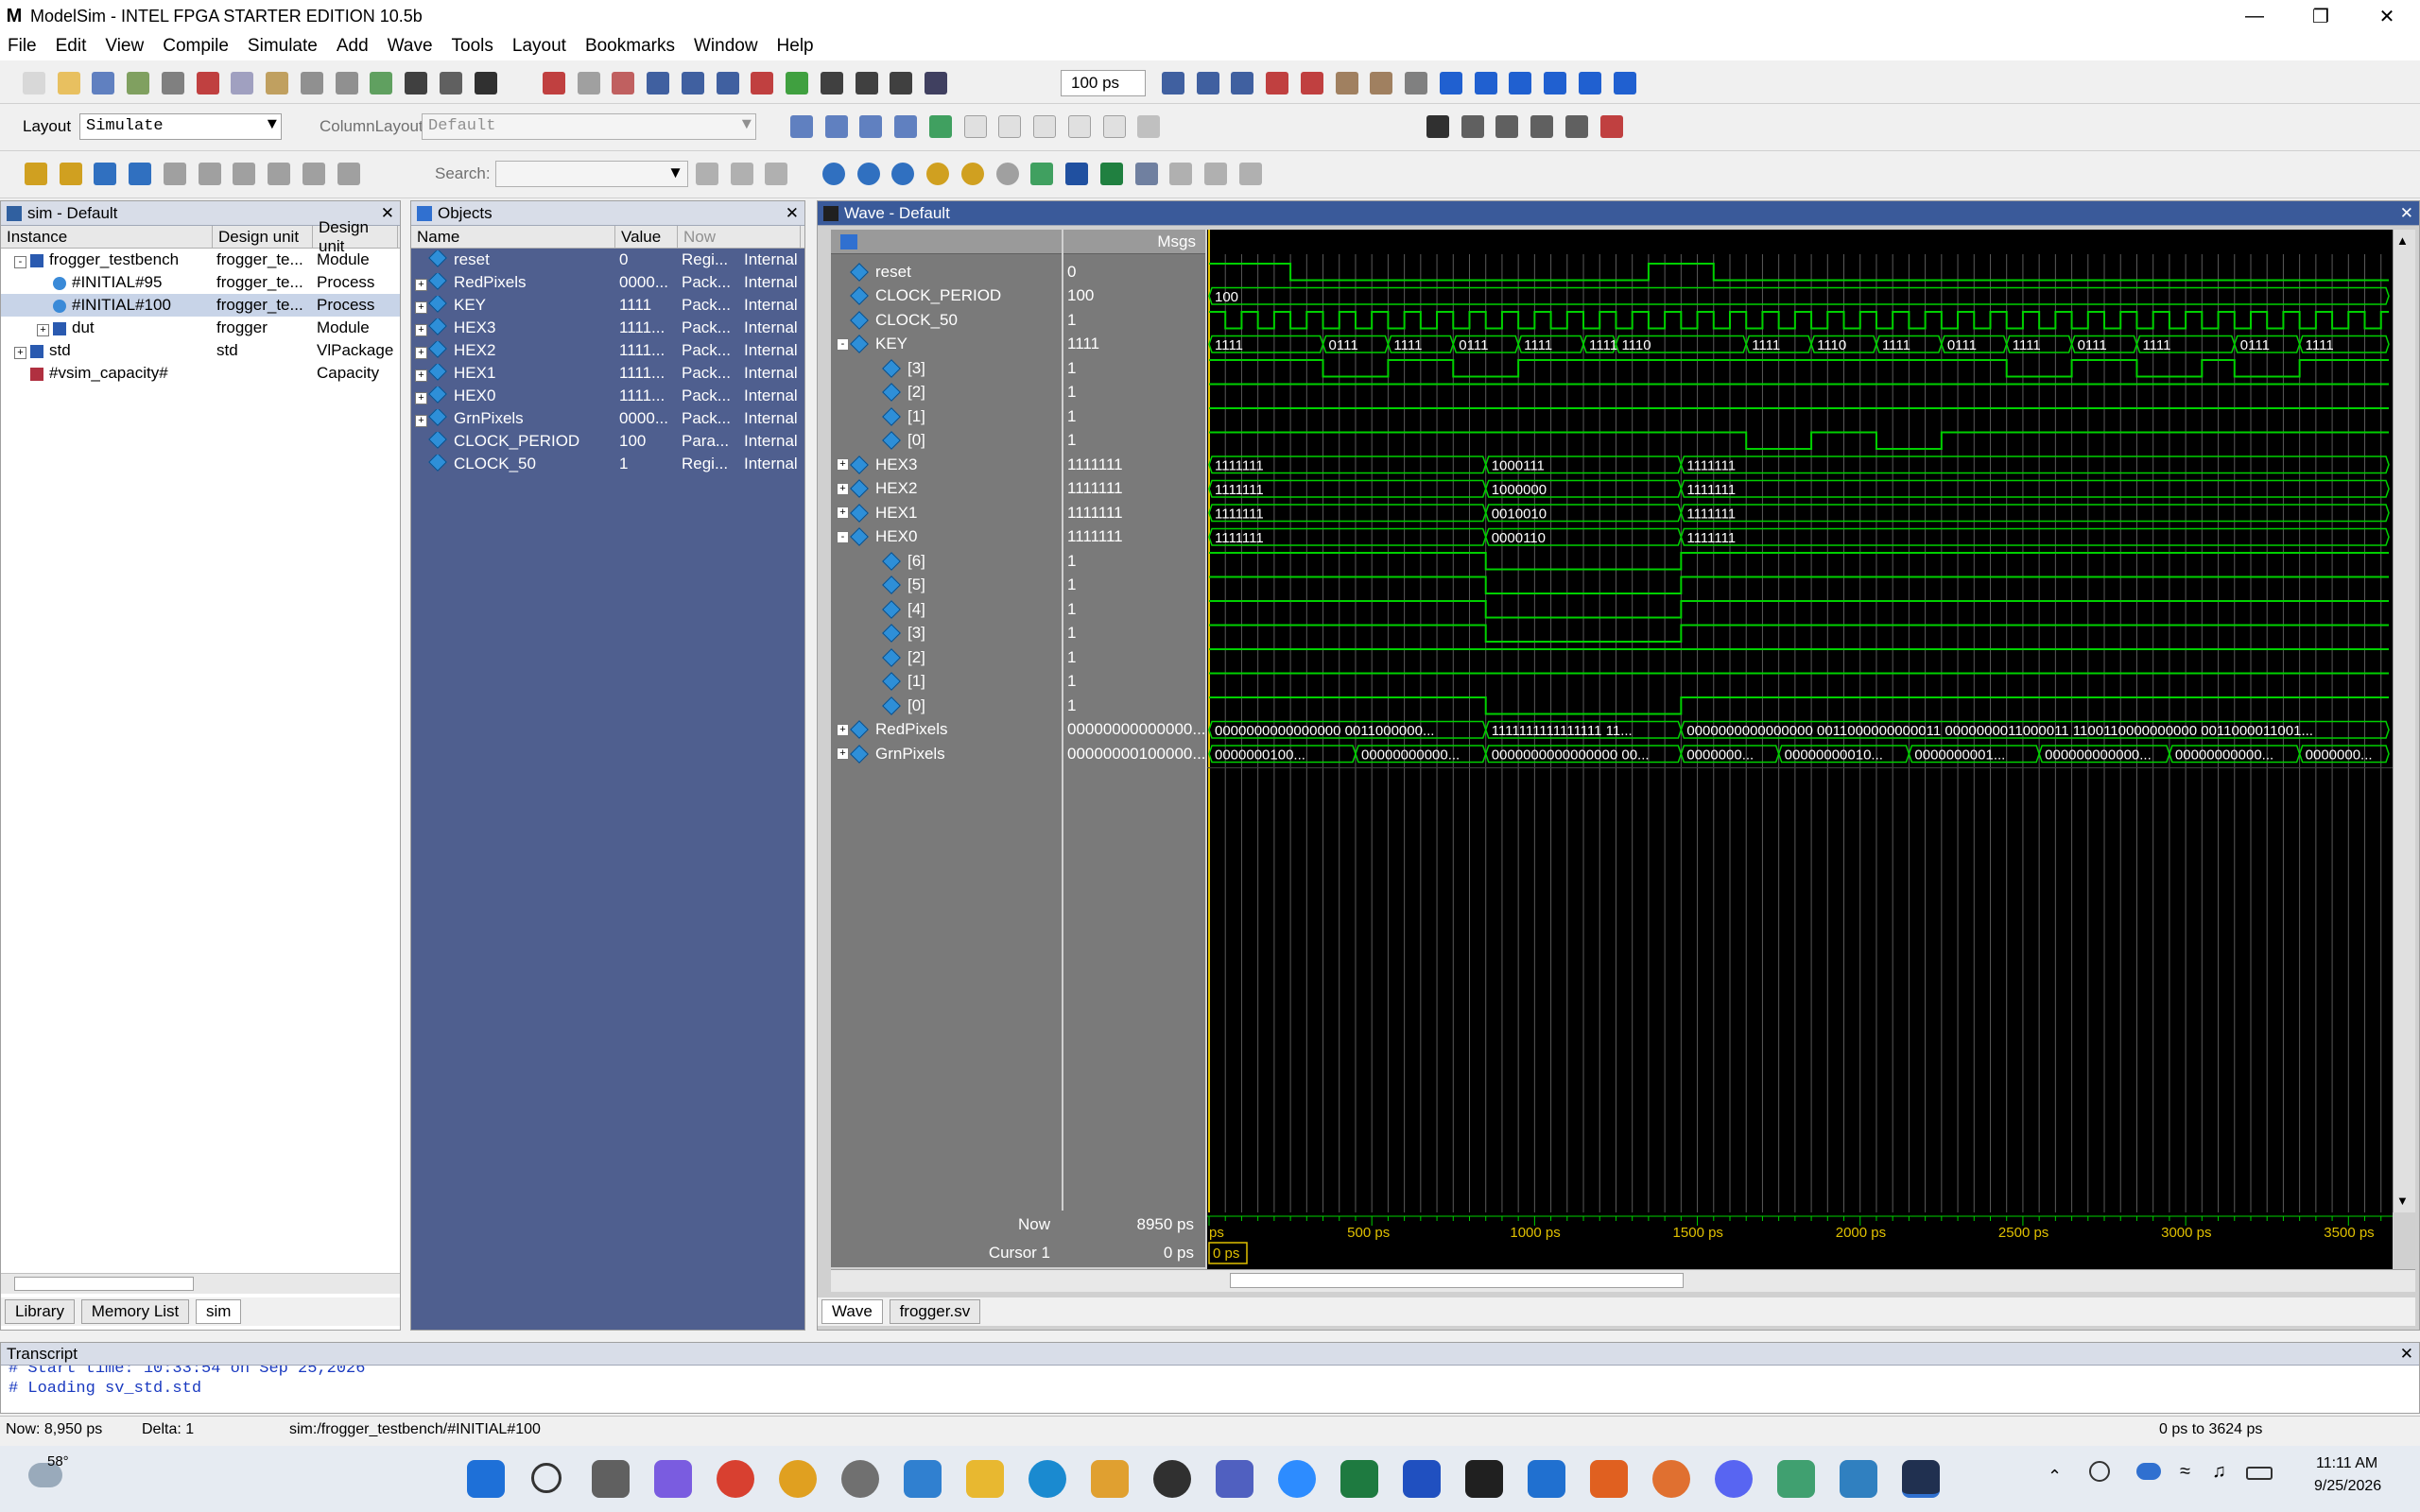 The image size is (2420, 1512). Describe the element at coordinates (728, 83) in the screenshot. I see `list-icon` at that location.